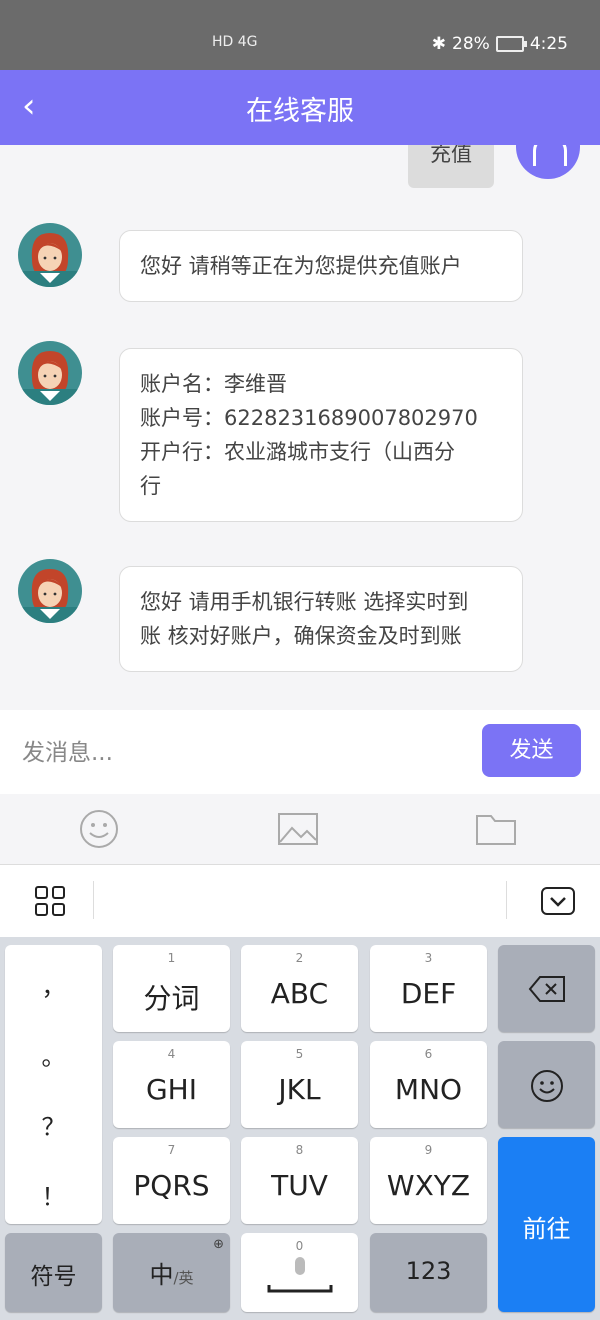  What do you see at coordinates (171, 1180) in the screenshot?
I see `key-7: 7 PQRS` at bounding box center [171, 1180].